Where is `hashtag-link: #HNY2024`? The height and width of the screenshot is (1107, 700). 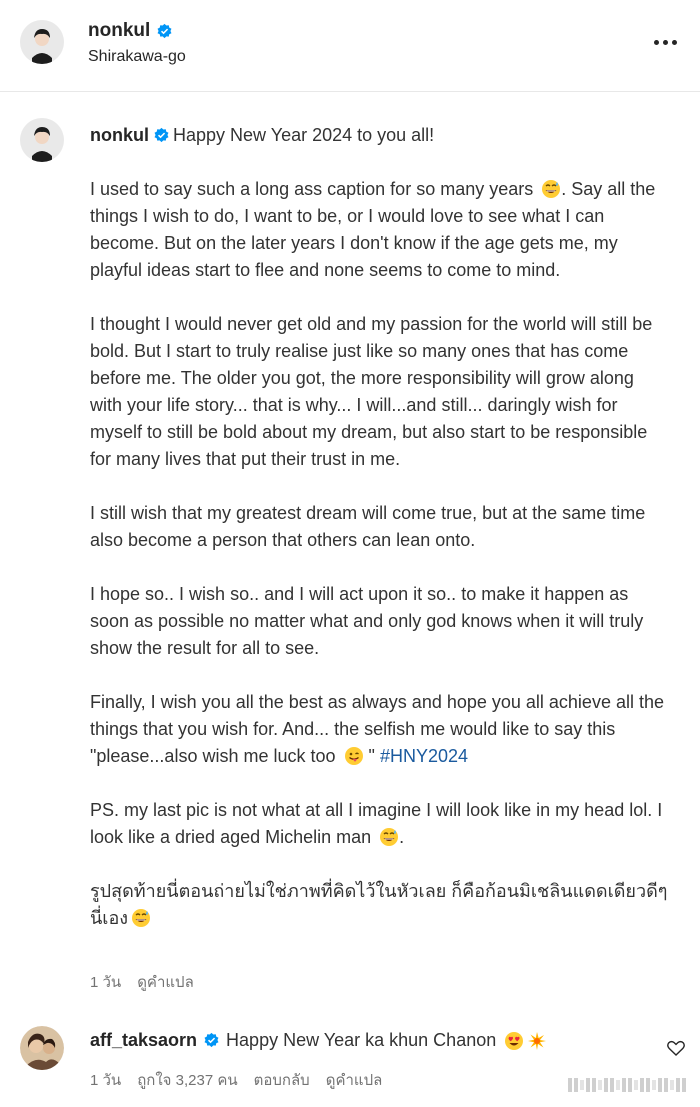 hashtag-link: #HNY2024 is located at coordinates (424, 756).